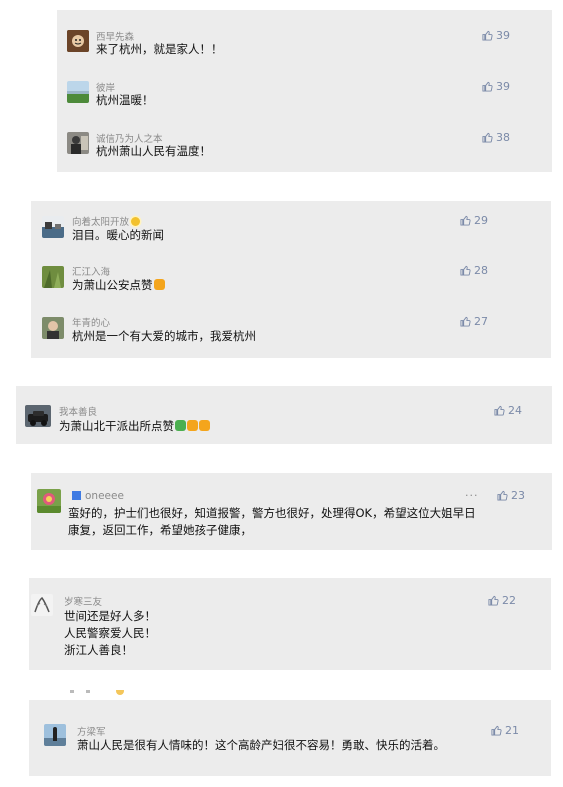 The height and width of the screenshot is (787, 563). I want to click on comment-text: 泪目。暖心的新闻, so click(118, 235).